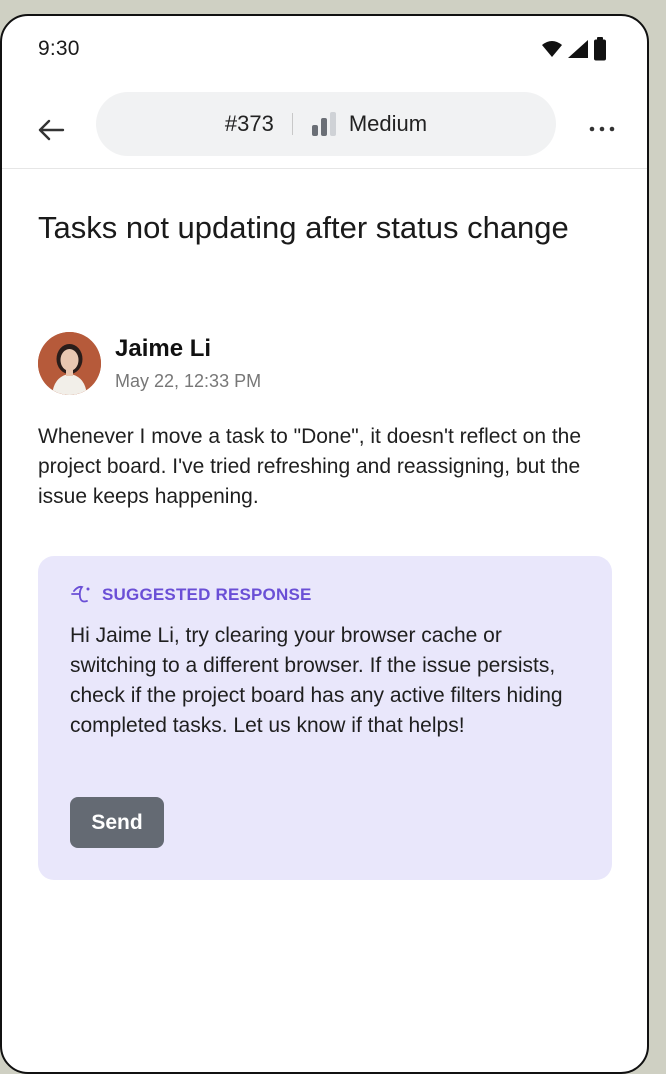 This screenshot has width=666, height=1074. I want to click on top-app-bar: #373 Medium, so click(324, 129).